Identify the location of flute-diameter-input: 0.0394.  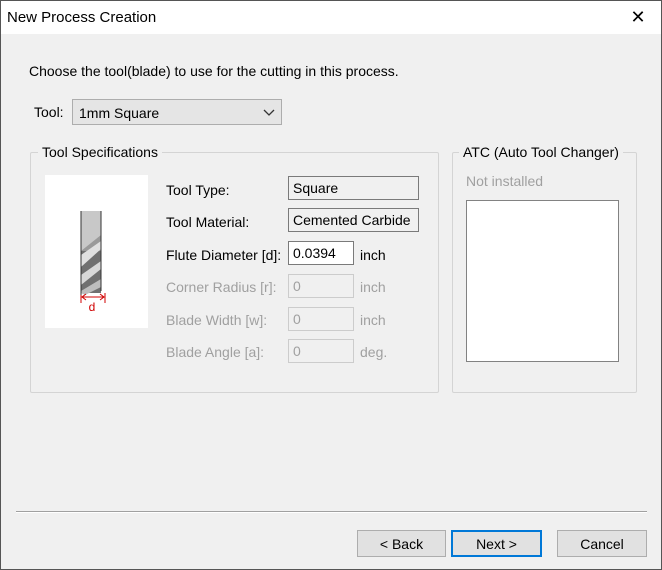
(321, 253).